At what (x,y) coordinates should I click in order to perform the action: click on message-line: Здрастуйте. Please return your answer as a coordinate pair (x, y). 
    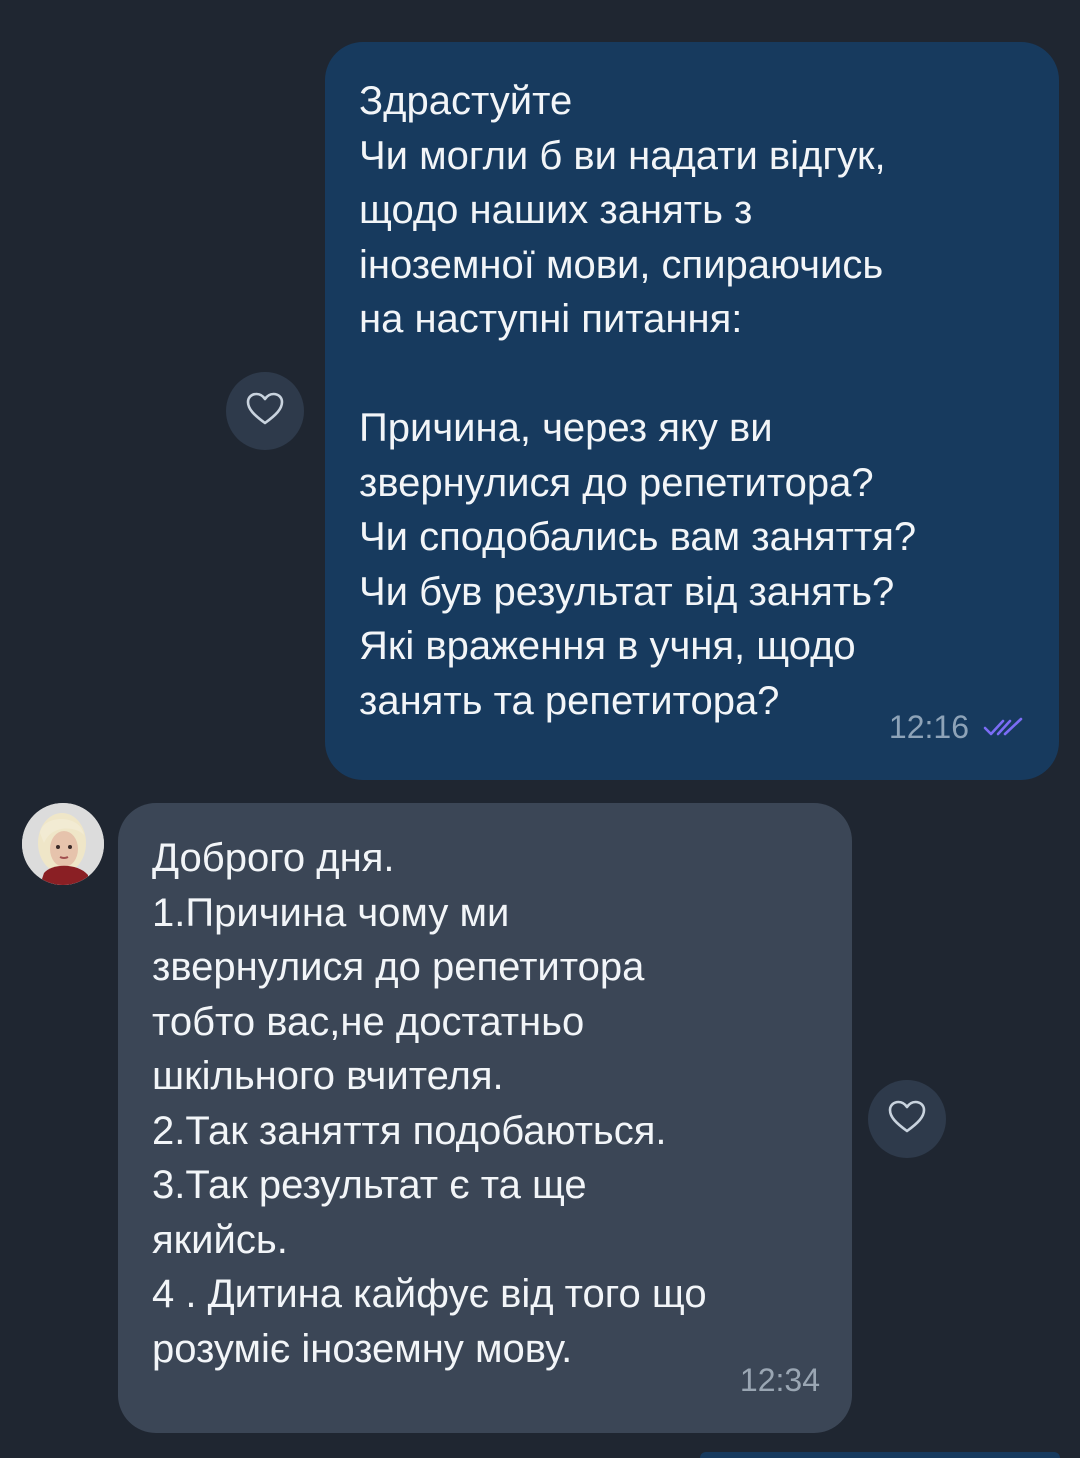
    Looking at the image, I should click on (466, 101).